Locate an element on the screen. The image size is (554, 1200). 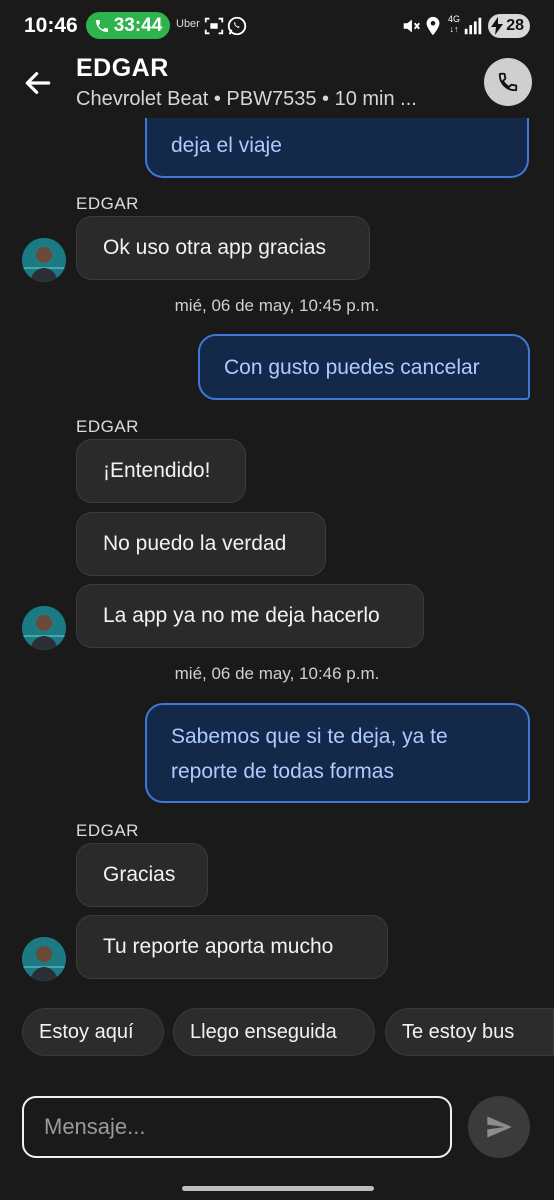
message-text-line: Sabemos que si te deja, ya te is located at coordinates (309, 736).